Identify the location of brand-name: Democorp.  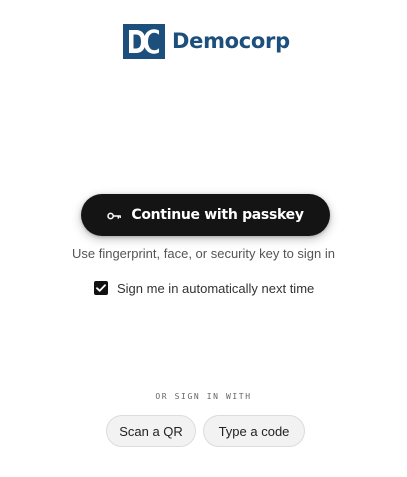
(231, 41).